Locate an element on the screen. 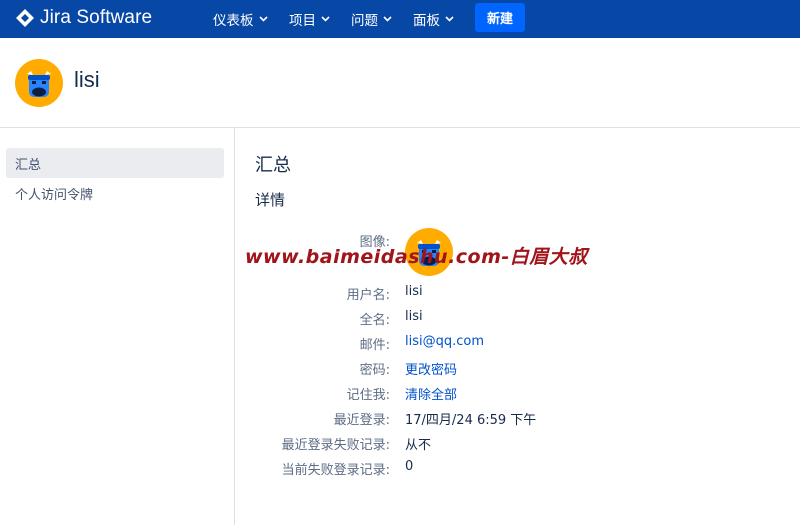 Image resolution: width=800 pixels, height=525 pixels. nav-menu-issues: 问题 is located at coordinates (371, 19).